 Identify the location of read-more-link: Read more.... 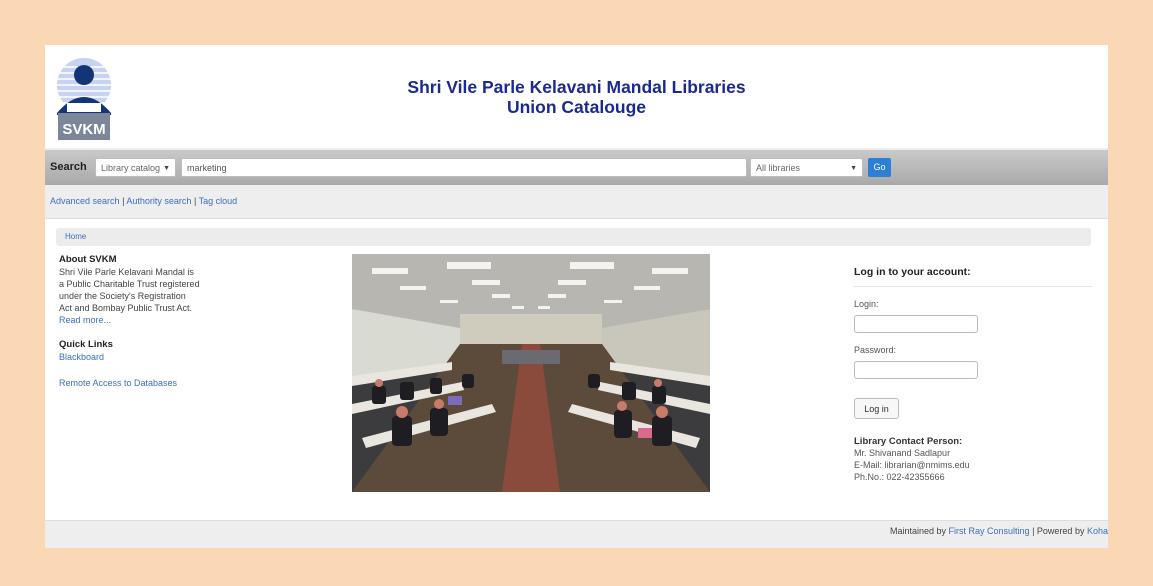
(146, 320).